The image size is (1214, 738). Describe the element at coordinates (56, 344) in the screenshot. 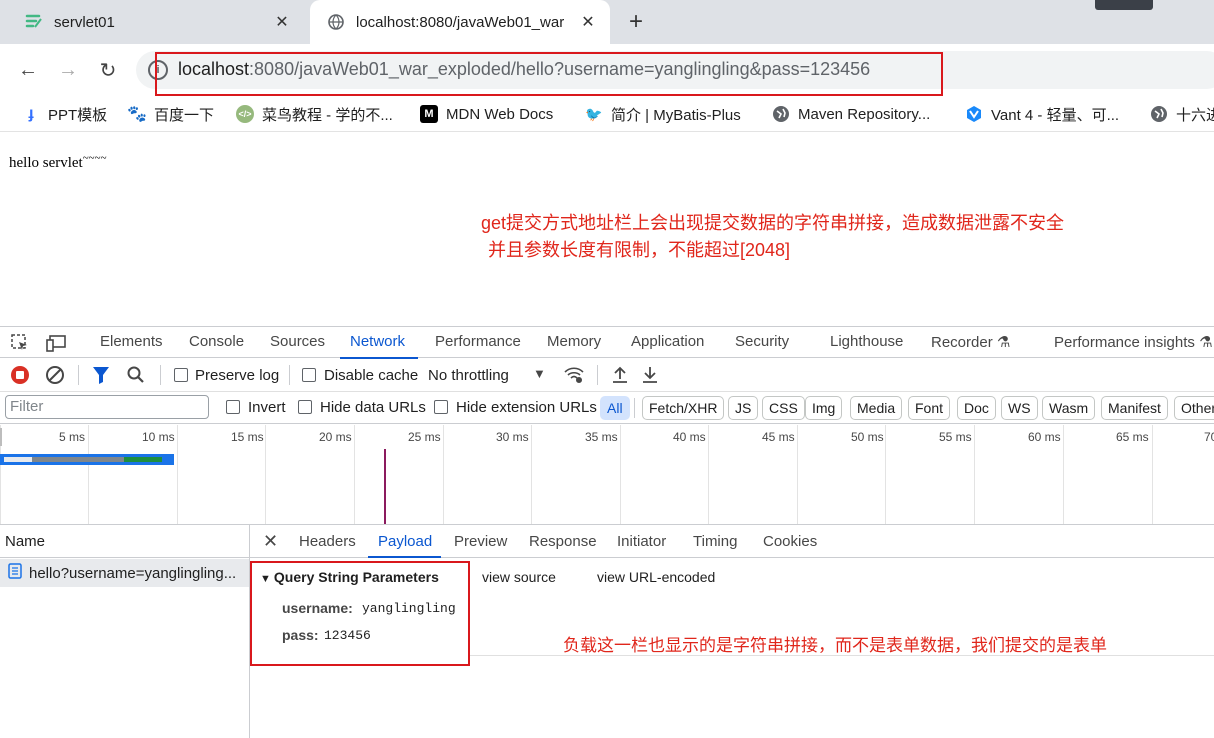

I see `device-toolbar-icon` at that location.